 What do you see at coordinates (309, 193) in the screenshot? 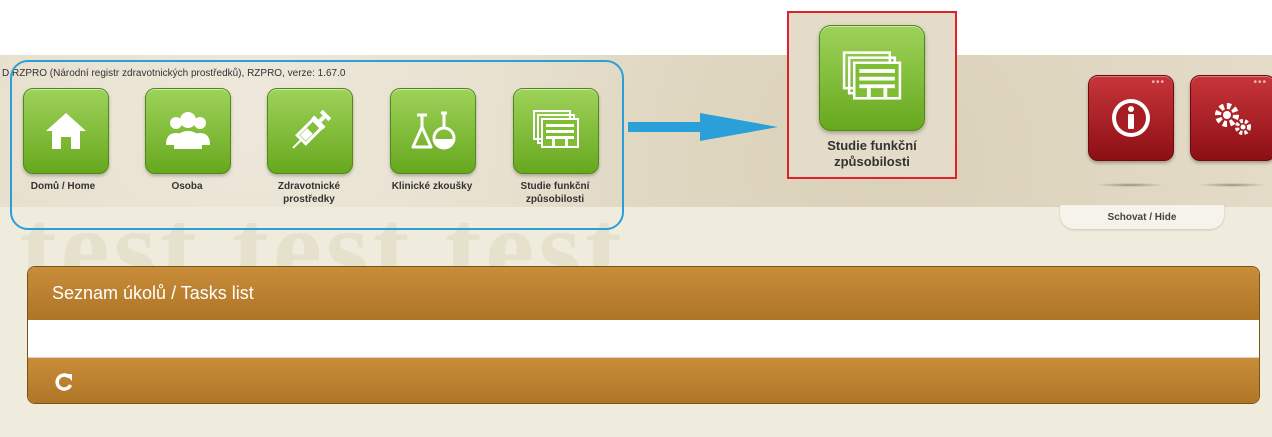
I see `module-devices-label: Zdravotnické prostředky` at bounding box center [309, 193].